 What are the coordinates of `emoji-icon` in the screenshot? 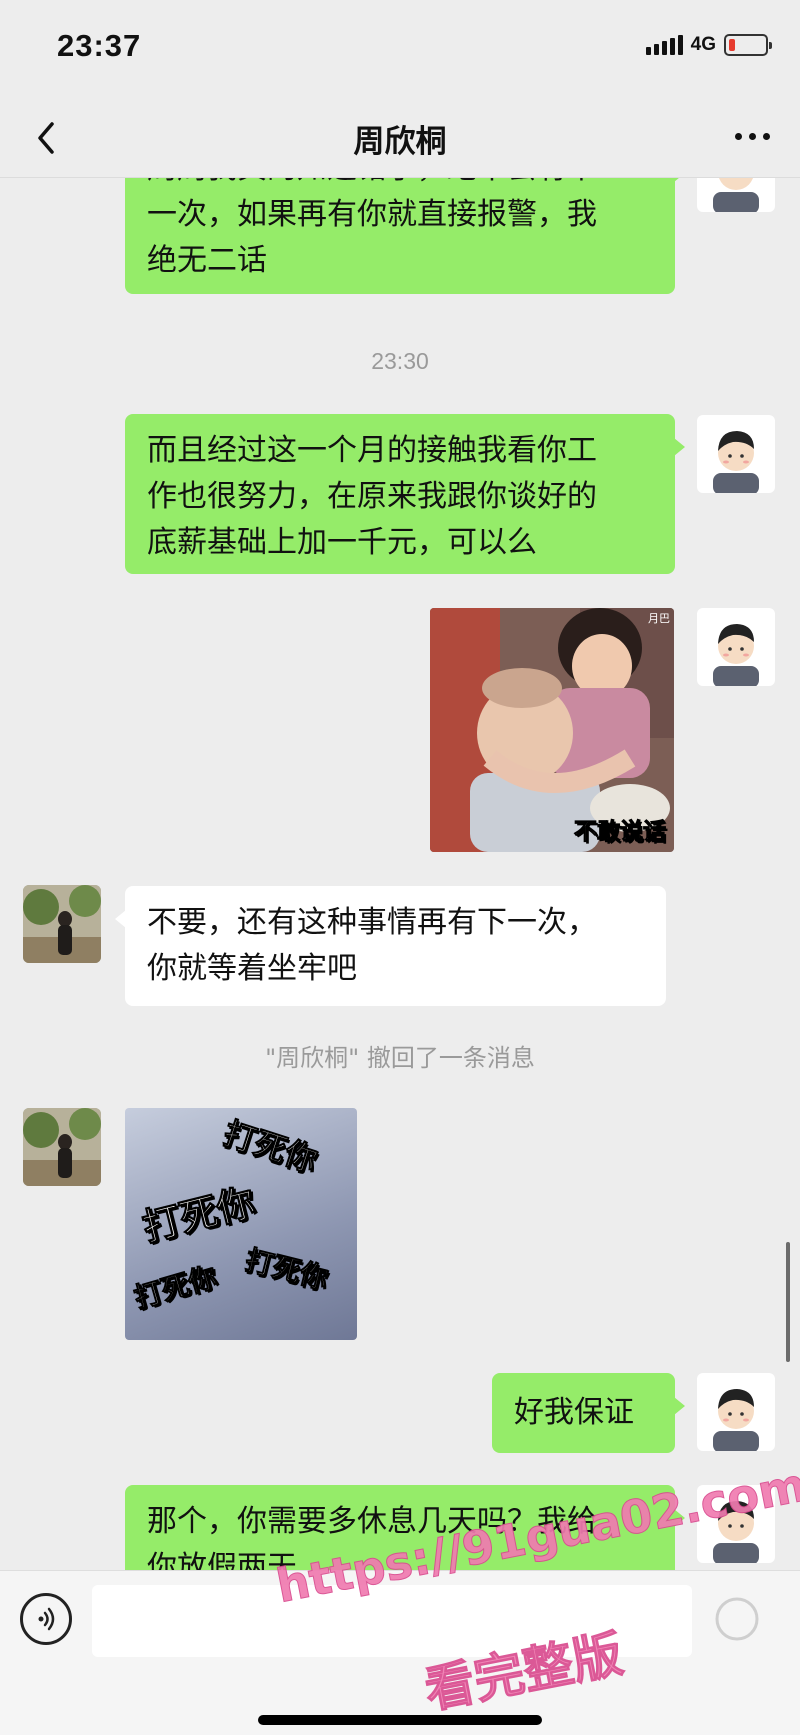 It's located at (737, 1619).